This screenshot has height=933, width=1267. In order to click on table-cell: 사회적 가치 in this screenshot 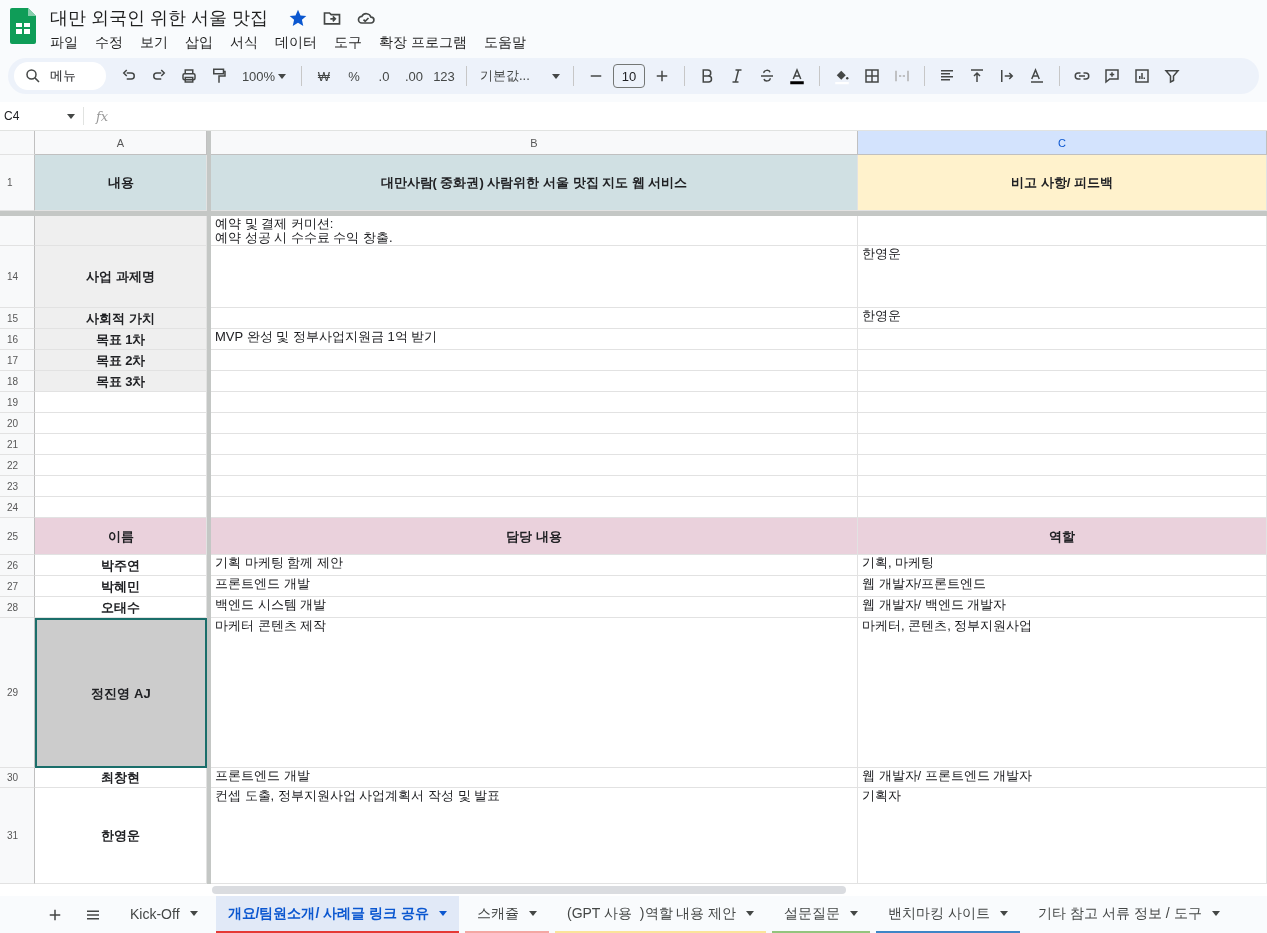, I will do `click(121, 318)`.